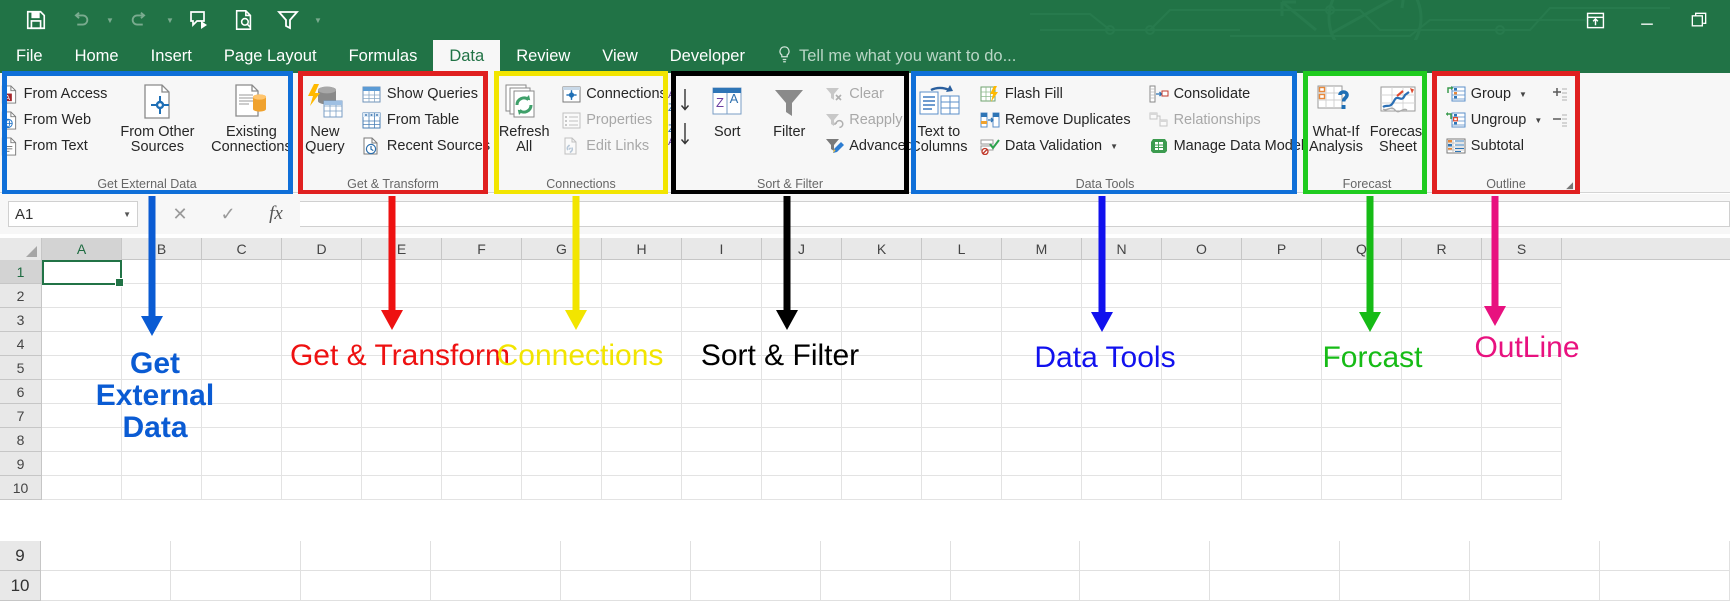  What do you see at coordinates (1559, 120) in the screenshot?
I see `hide-detail-button` at bounding box center [1559, 120].